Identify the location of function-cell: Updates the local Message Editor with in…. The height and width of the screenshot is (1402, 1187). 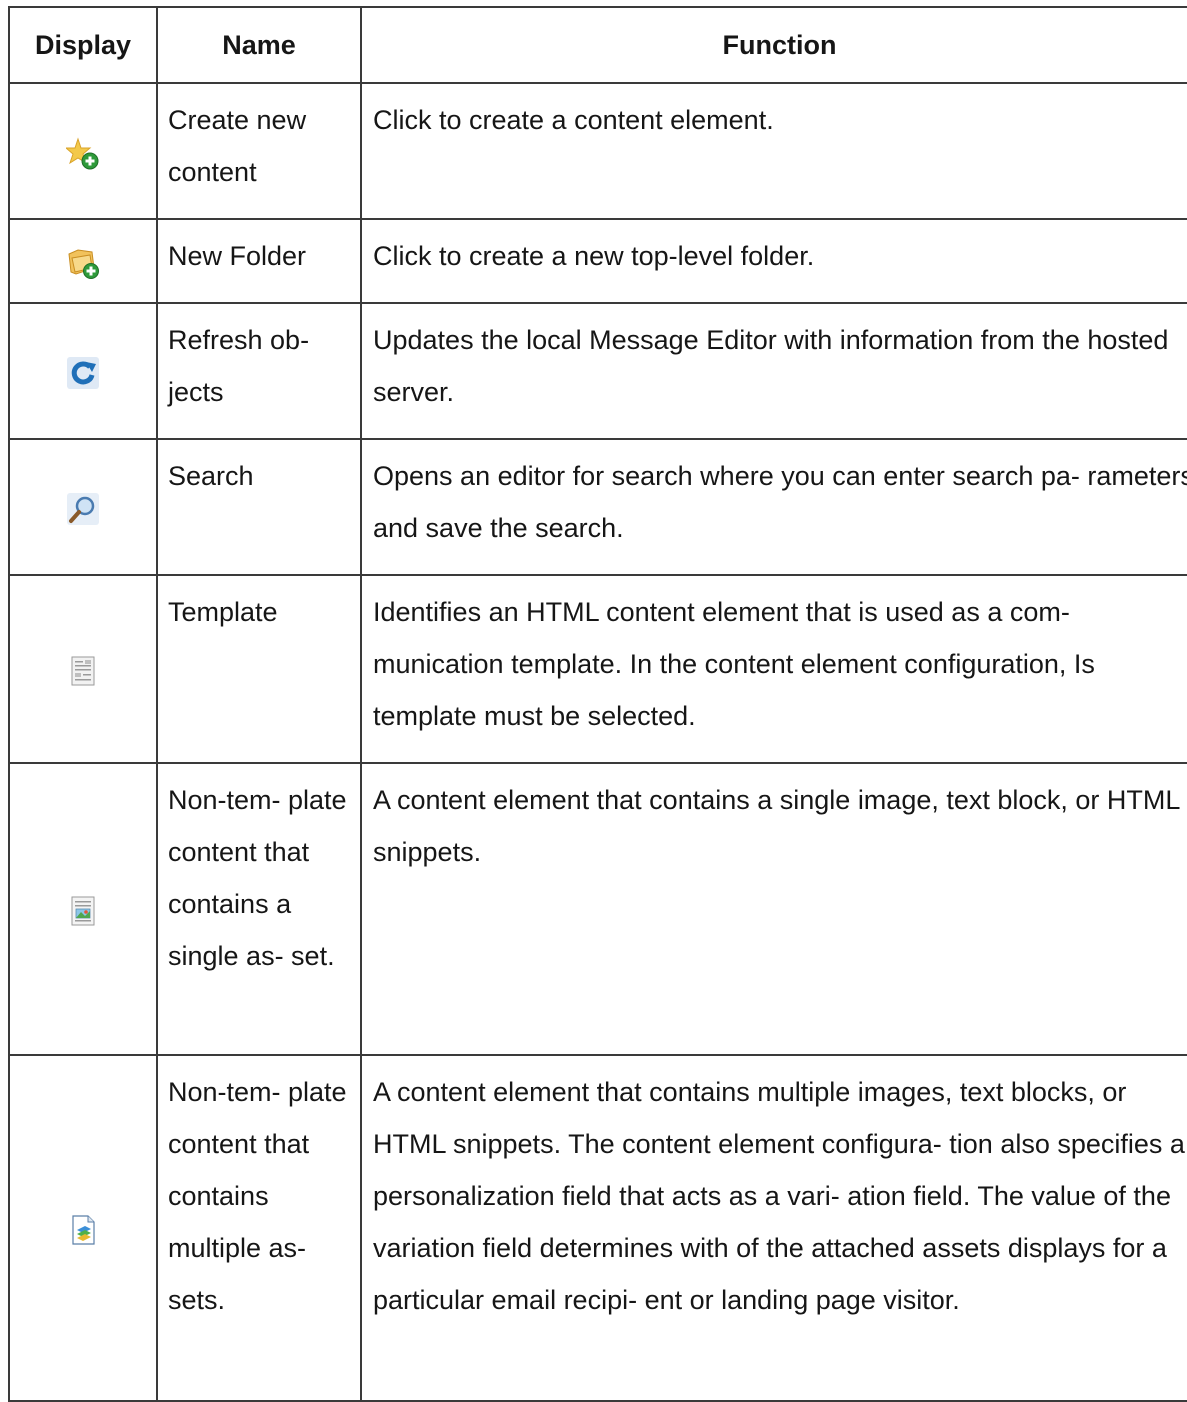
(773, 371).